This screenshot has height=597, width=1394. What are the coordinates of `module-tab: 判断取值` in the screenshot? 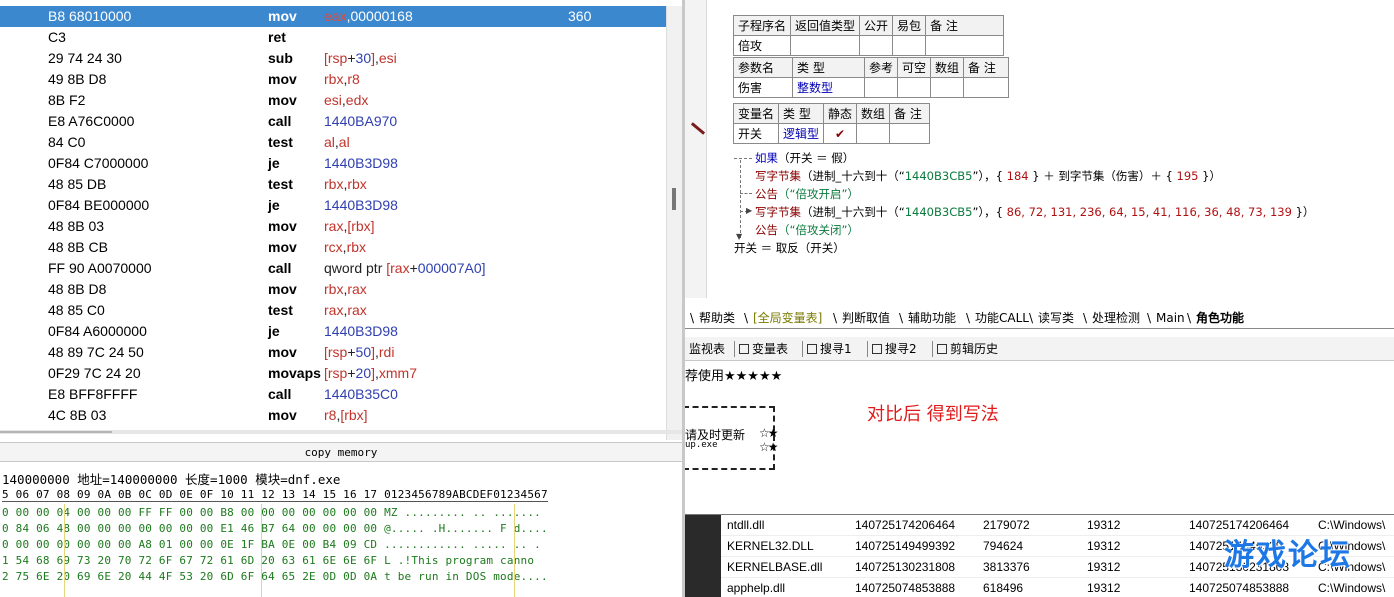 It's located at (866, 318).